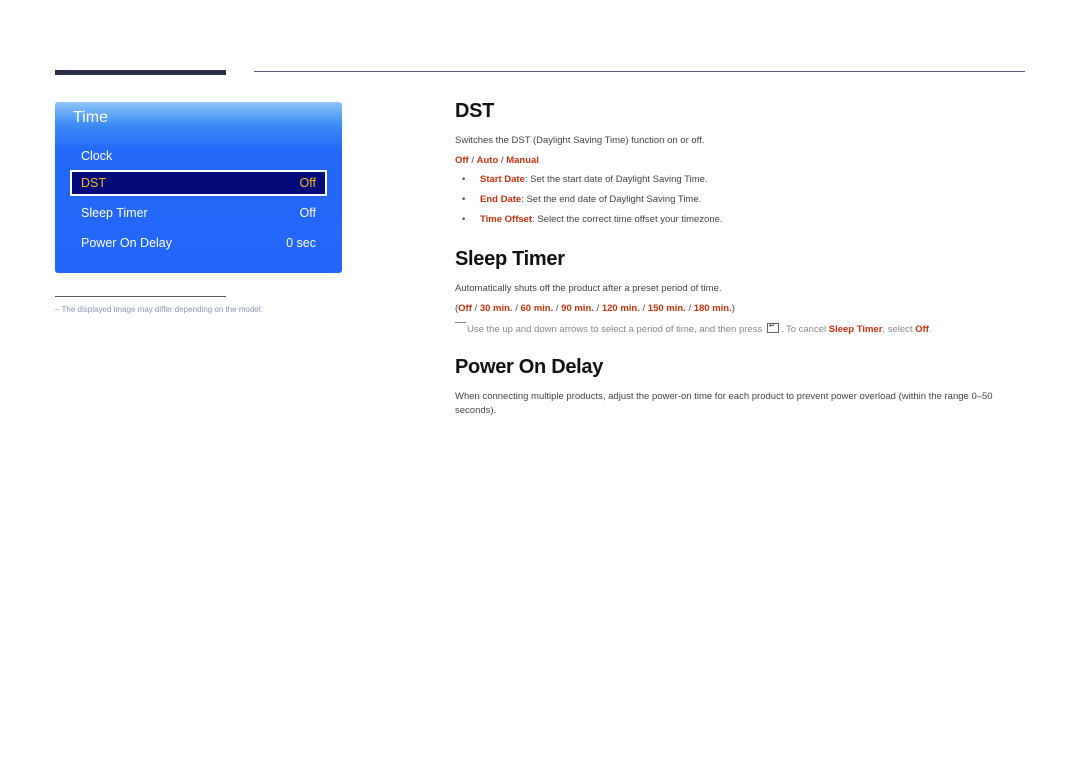 Image resolution: width=1080 pixels, height=763 pixels. Describe the element at coordinates (772, 327) in the screenshot. I see `enter-key-icon` at that location.